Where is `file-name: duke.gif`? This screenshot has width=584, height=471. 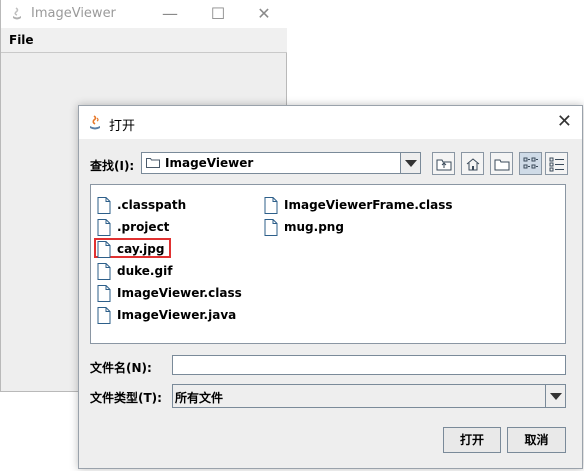
file-name: duke.gif is located at coordinates (145, 271).